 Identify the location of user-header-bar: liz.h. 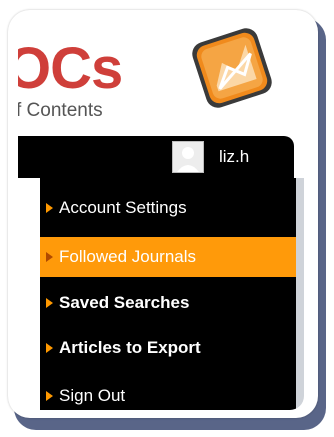
(156, 157).